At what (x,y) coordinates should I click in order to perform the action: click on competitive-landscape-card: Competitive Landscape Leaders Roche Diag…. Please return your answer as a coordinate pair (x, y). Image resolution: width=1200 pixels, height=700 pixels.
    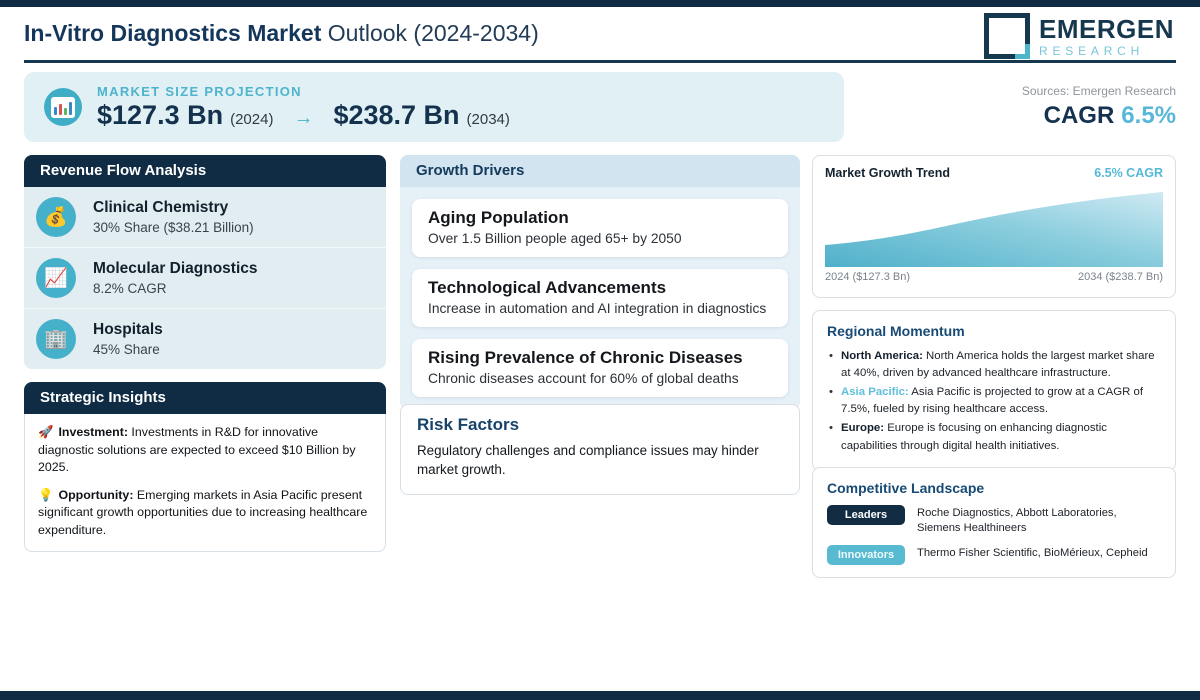
    Looking at the image, I should click on (994, 523).